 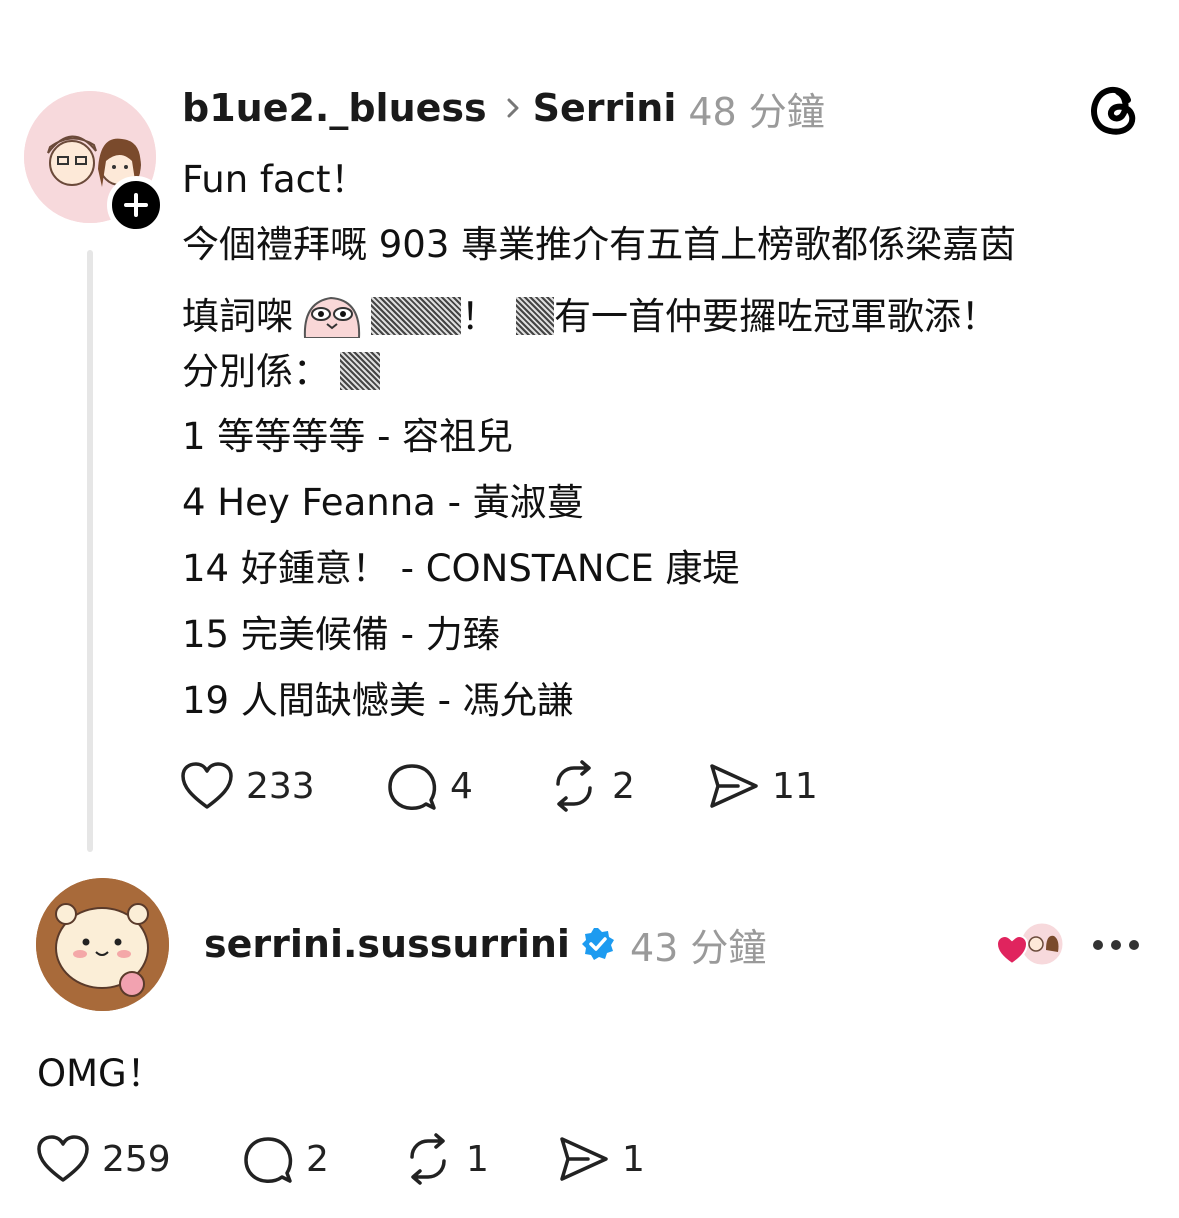 I want to click on reply-header: serrini.sussurrini 43 分鐘, so click(x=485, y=944).